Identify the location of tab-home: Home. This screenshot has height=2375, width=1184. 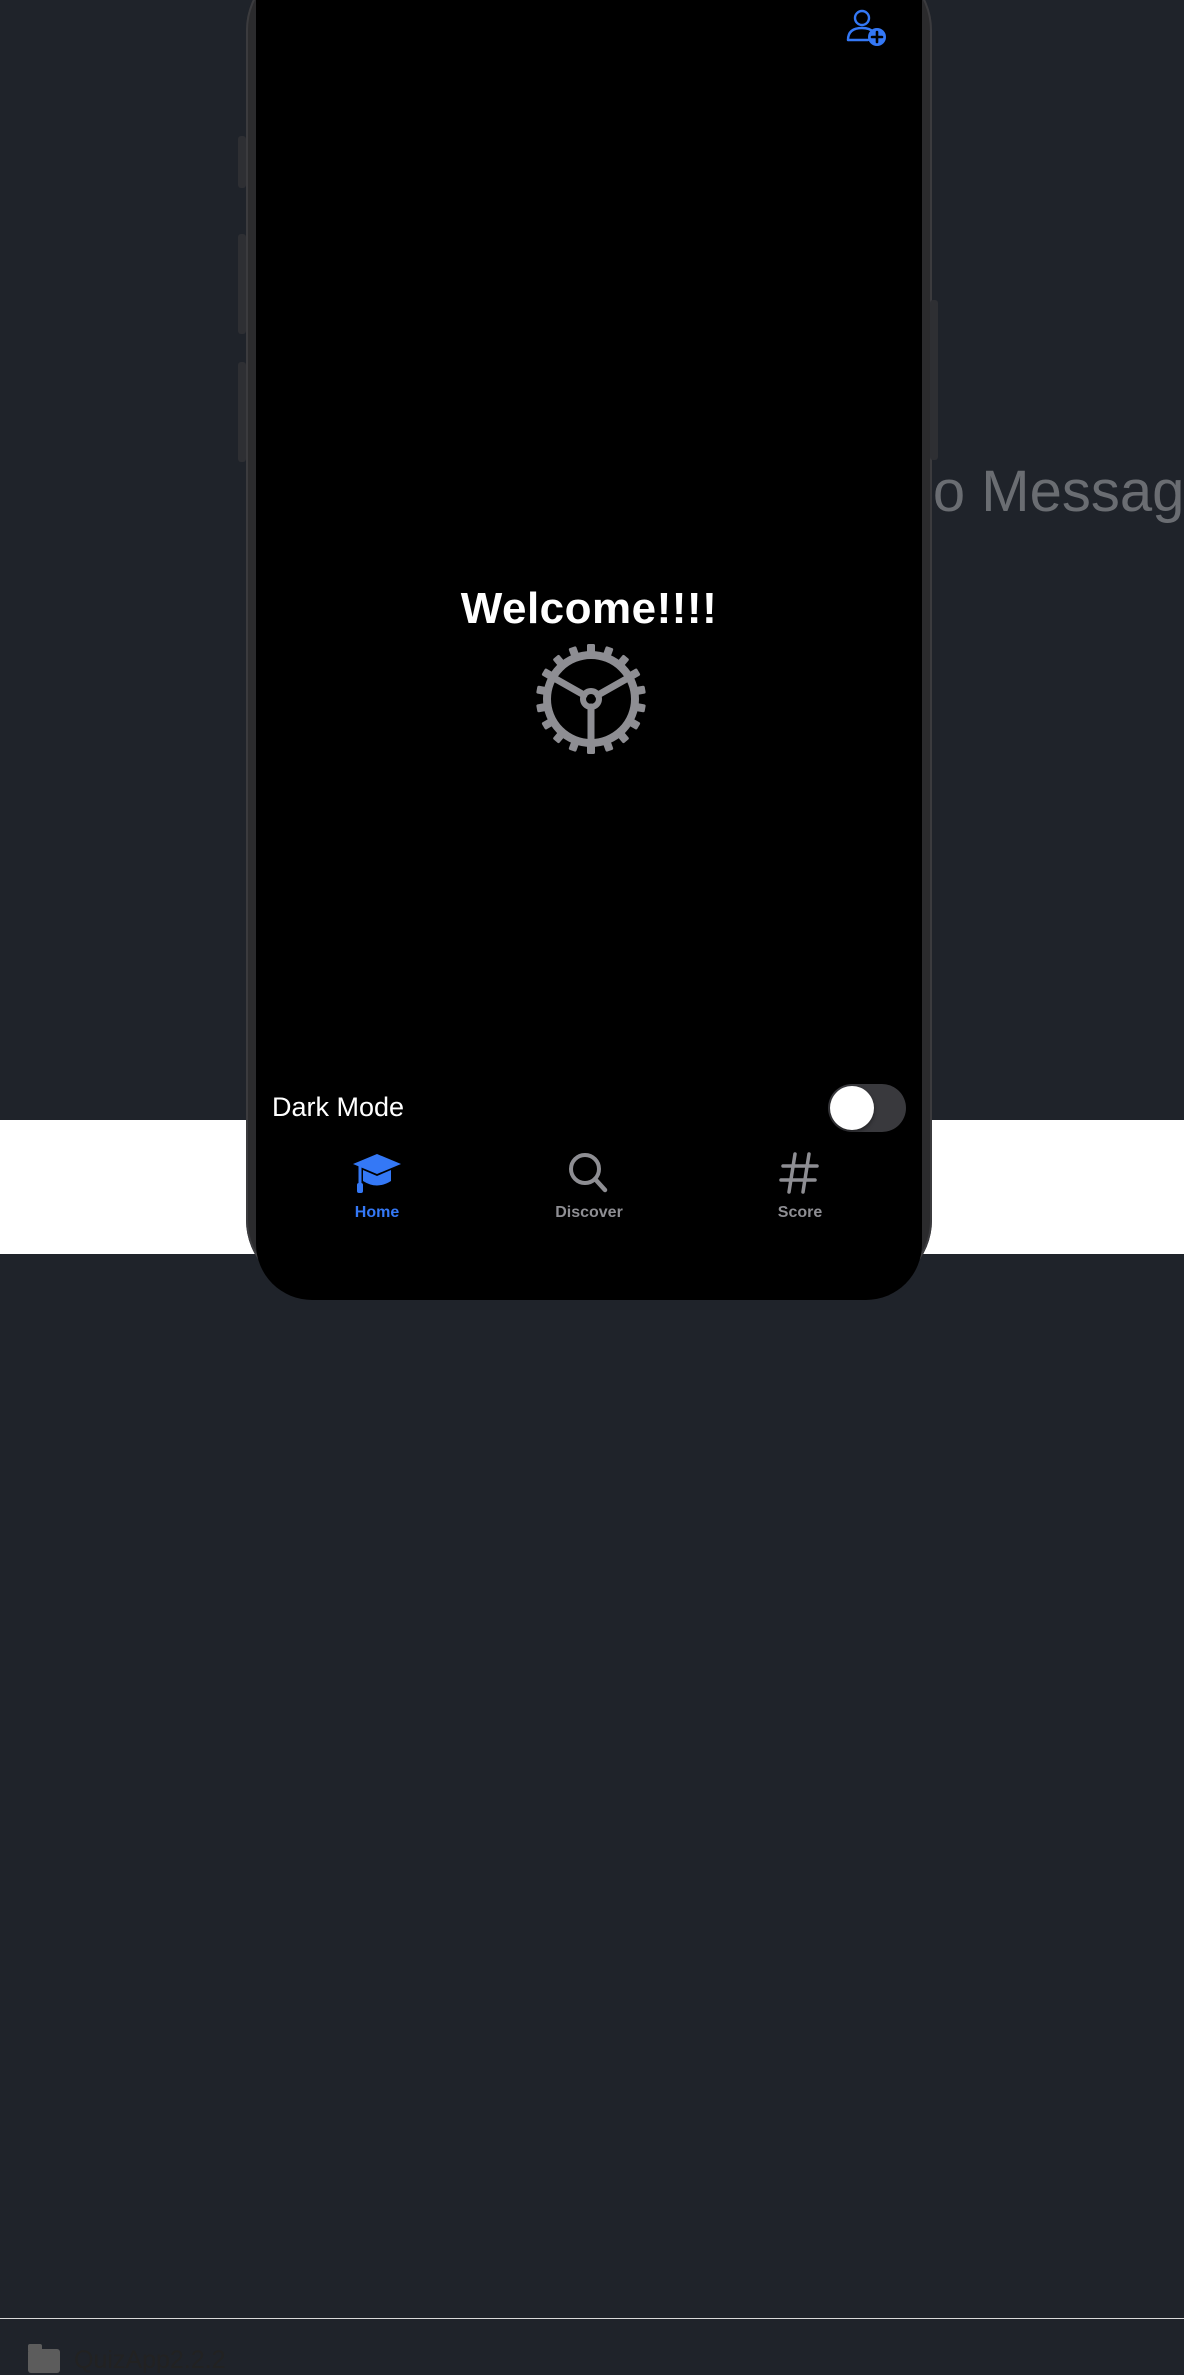
(377, 1186).